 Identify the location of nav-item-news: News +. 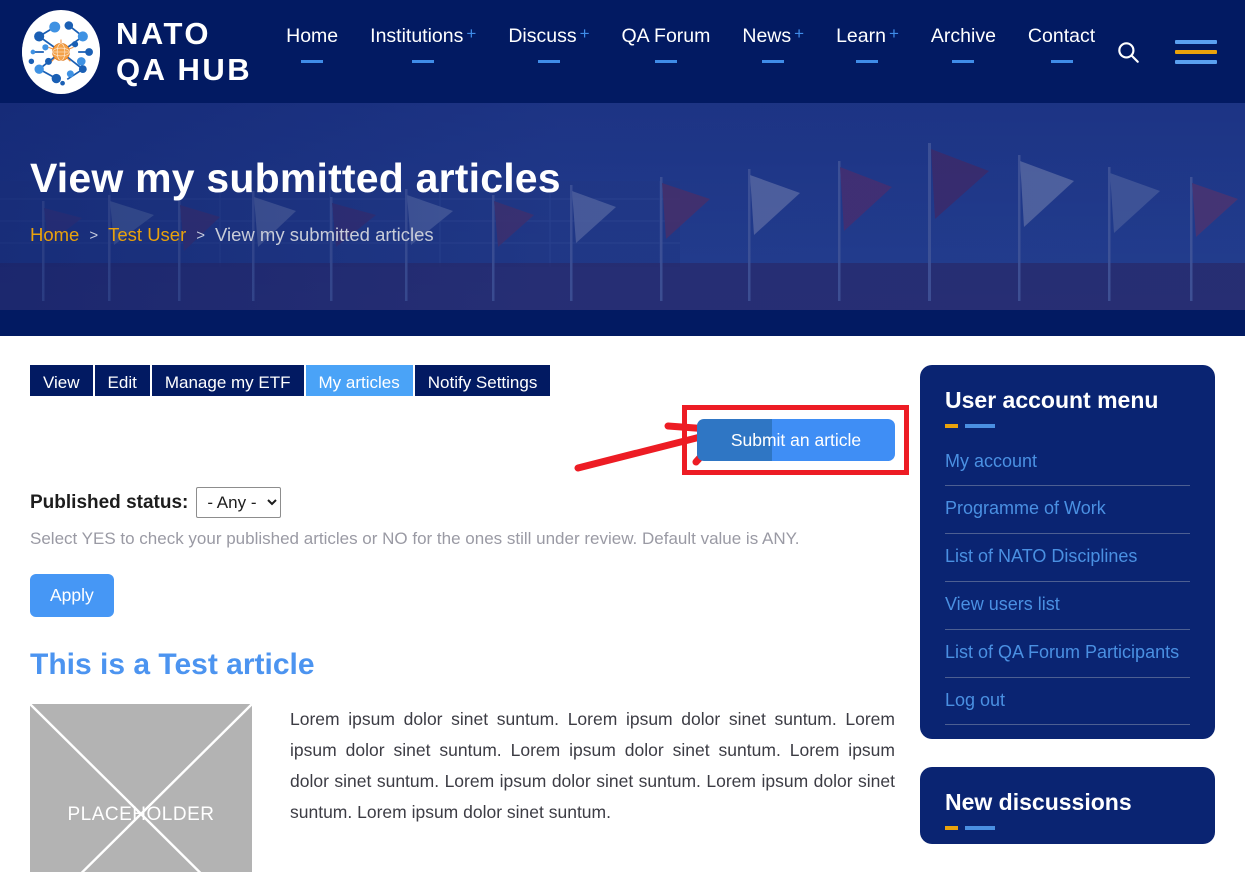
(773, 42).